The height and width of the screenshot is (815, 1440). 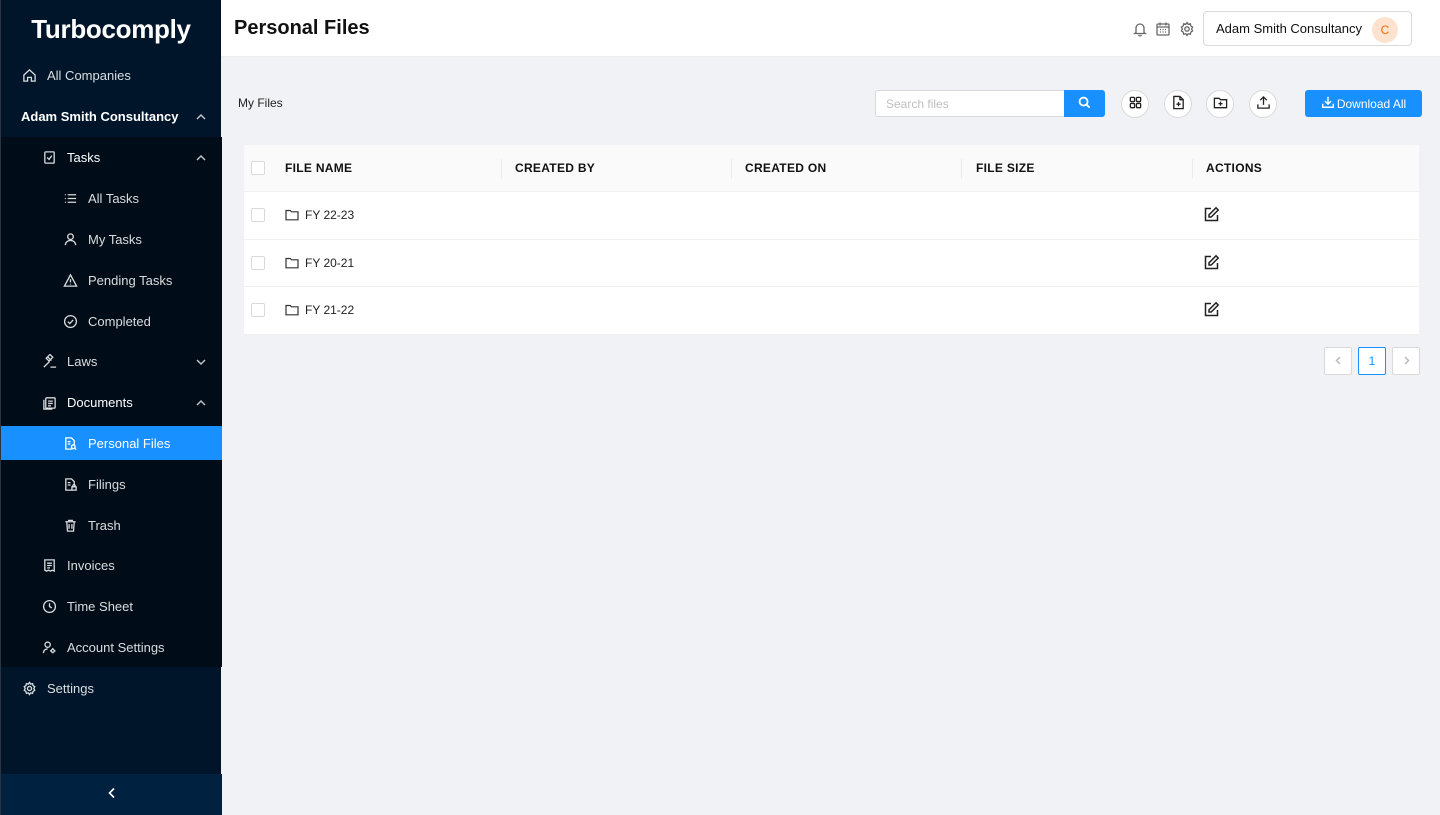 I want to click on sidebar-item-label: Trash, so click(x=104, y=525).